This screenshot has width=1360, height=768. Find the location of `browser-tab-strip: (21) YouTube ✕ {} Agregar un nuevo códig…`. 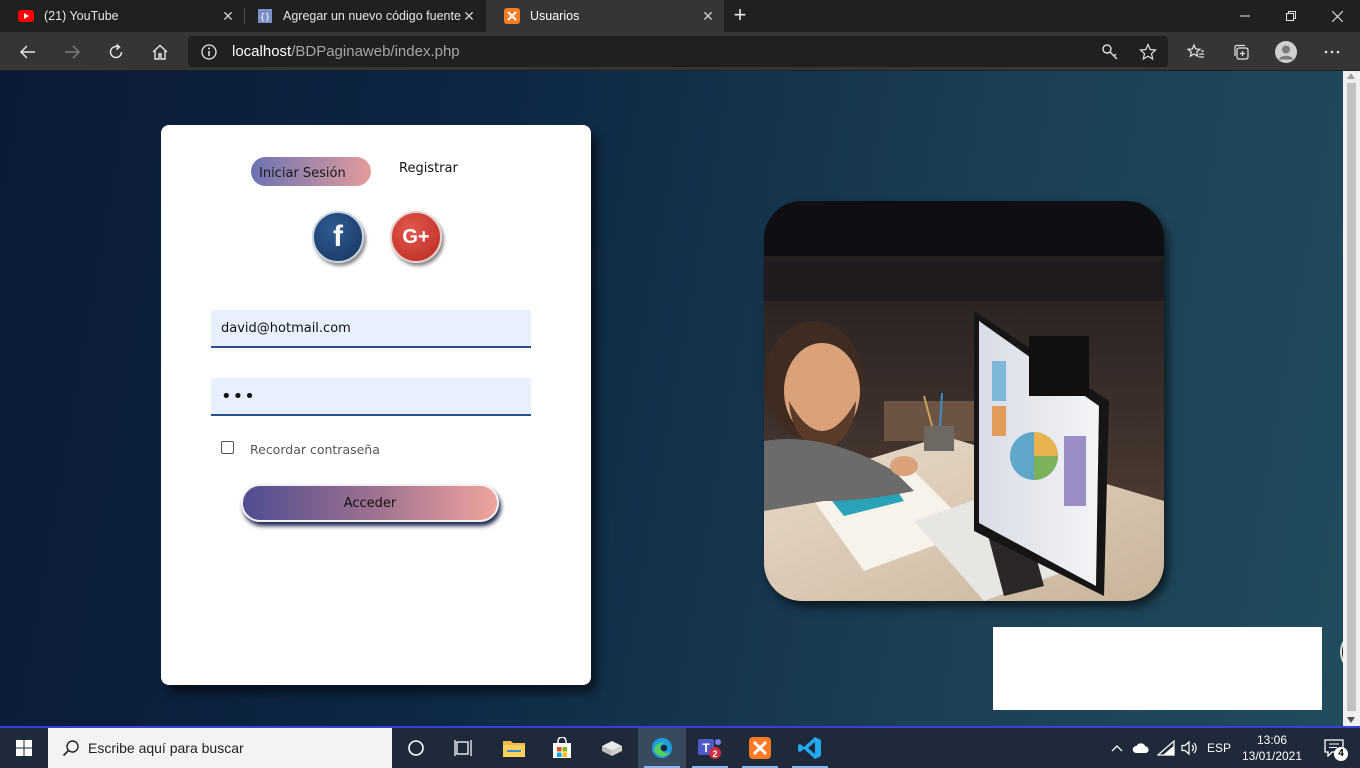

browser-tab-strip: (21) YouTube ✕ {} Agregar un nuevo códig… is located at coordinates (680, 16).